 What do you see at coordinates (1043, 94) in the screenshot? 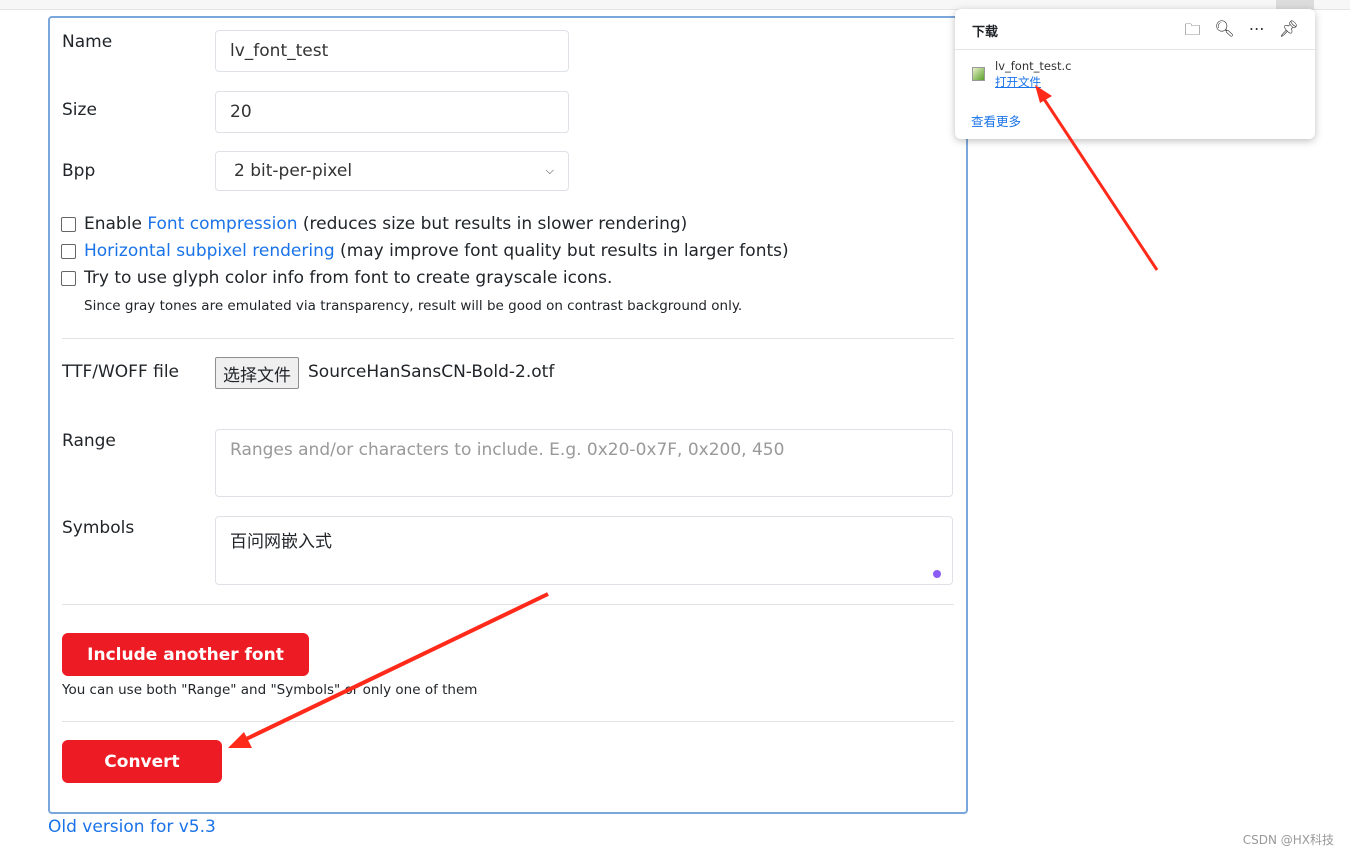
I see `arrowhead` at bounding box center [1043, 94].